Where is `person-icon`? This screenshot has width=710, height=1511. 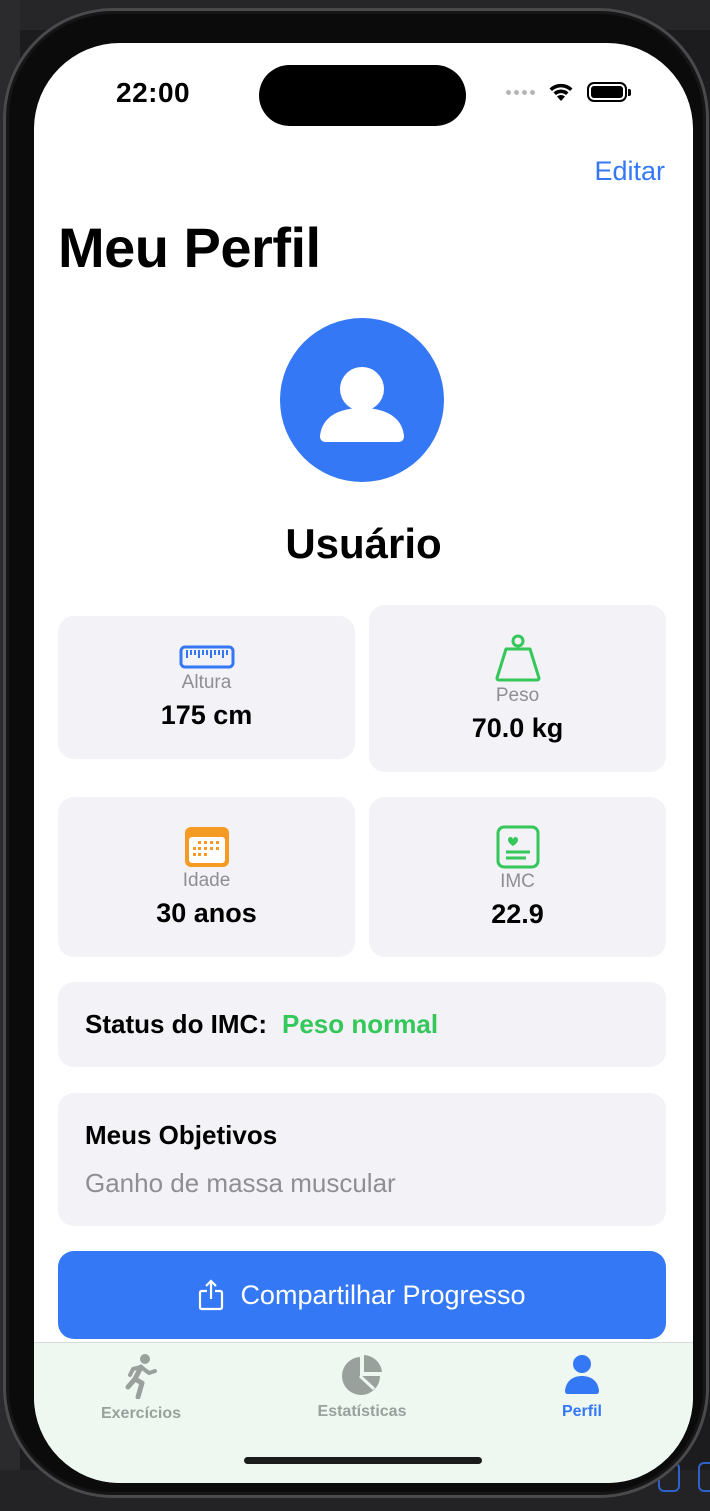
person-icon is located at coordinates (582, 1374).